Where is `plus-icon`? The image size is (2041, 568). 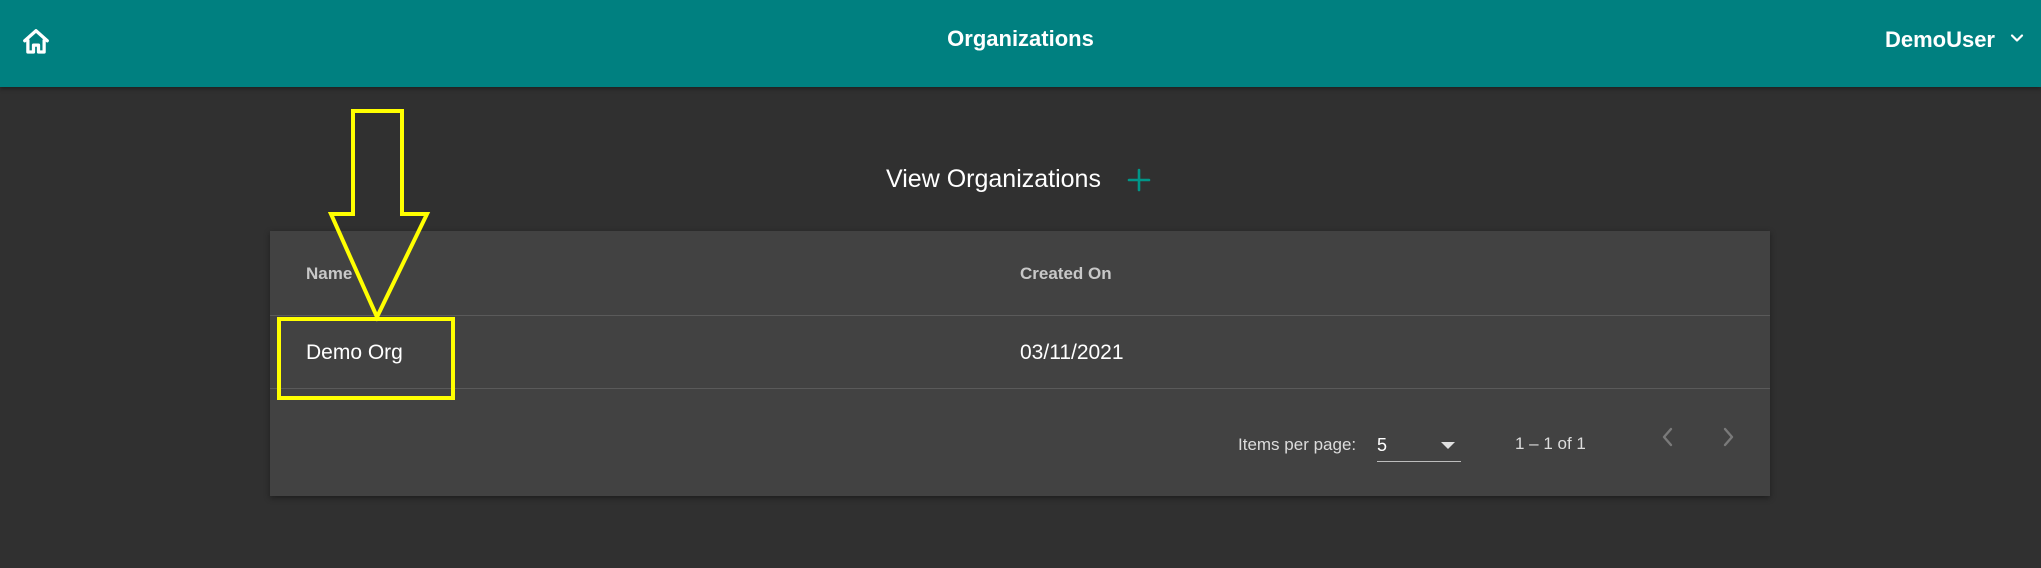 plus-icon is located at coordinates (1139, 182).